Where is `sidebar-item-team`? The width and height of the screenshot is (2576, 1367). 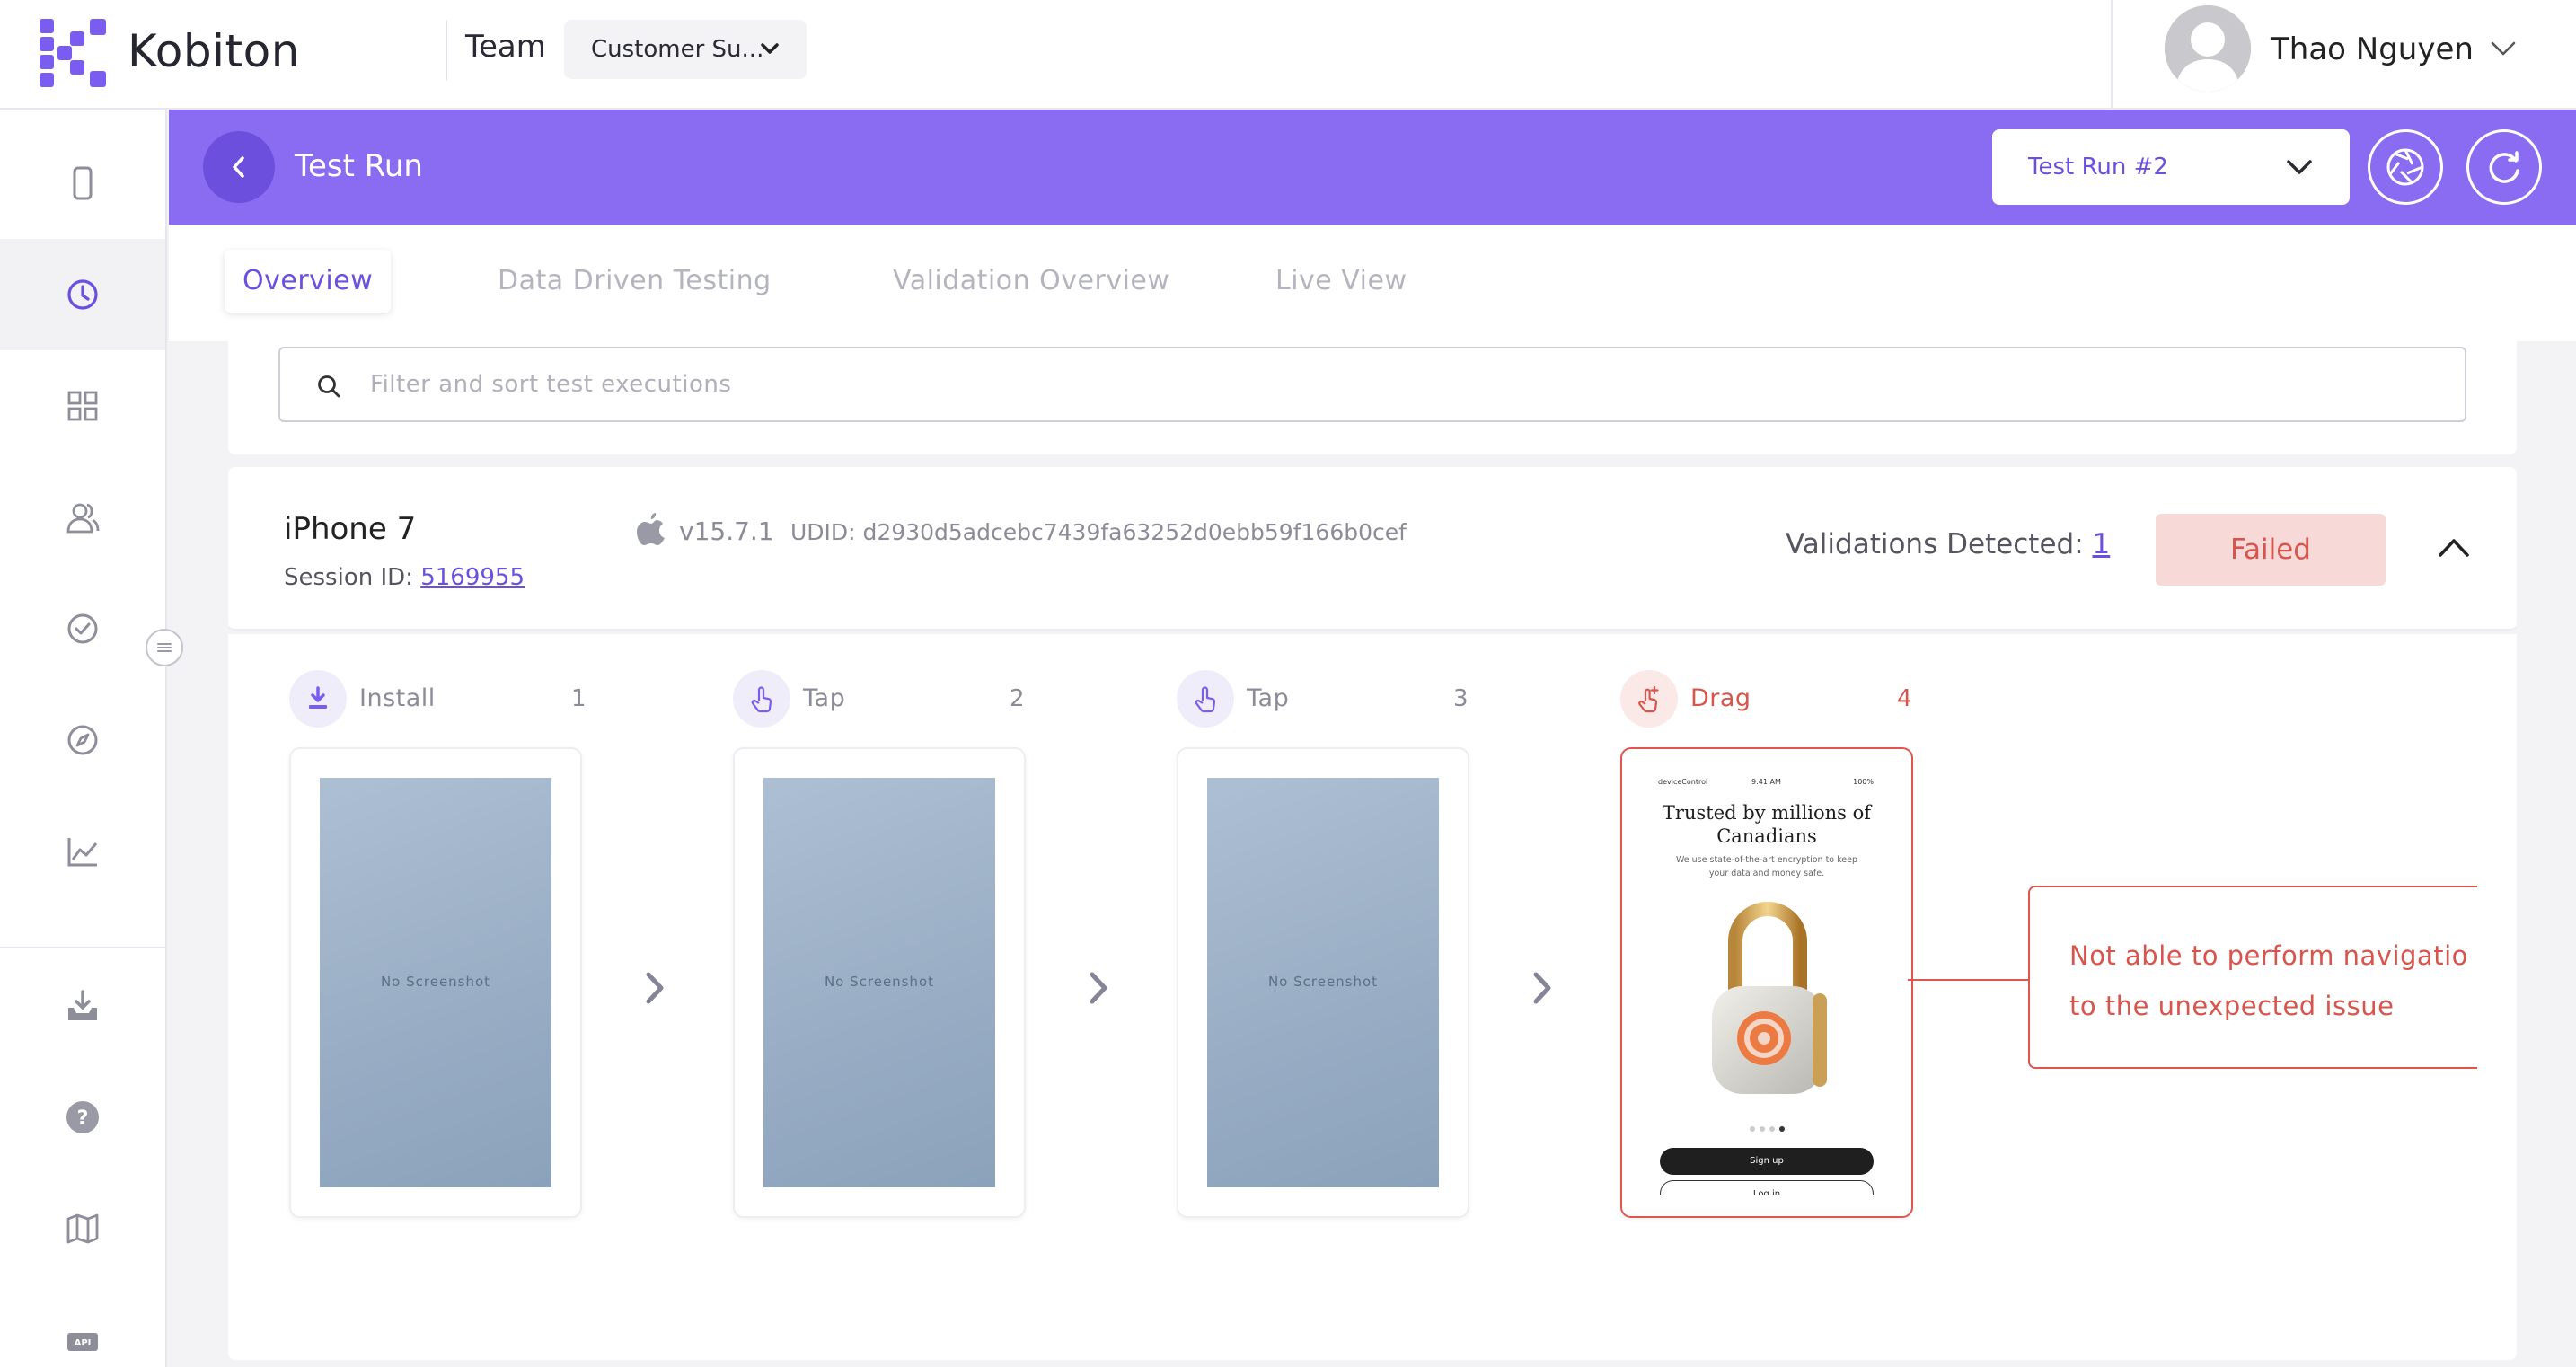 sidebar-item-team is located at coordinates (82, 517).